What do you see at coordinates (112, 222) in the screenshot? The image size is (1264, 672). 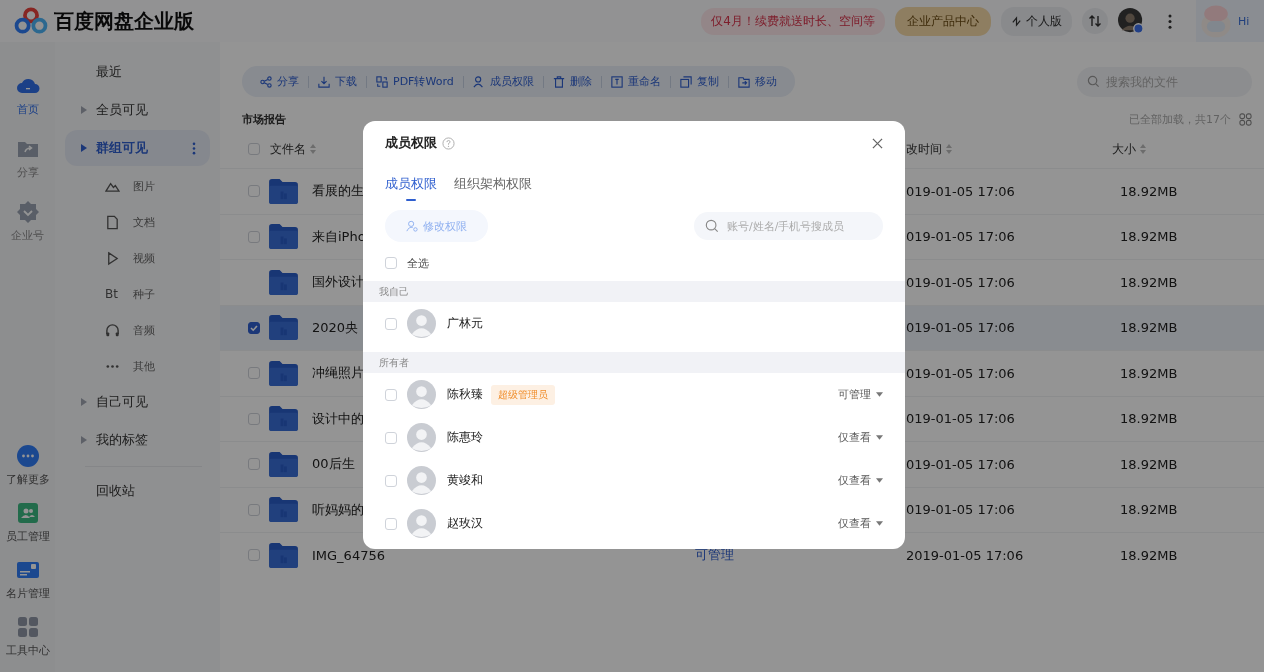 I see `document-icon` at bounding box center [112, 222].